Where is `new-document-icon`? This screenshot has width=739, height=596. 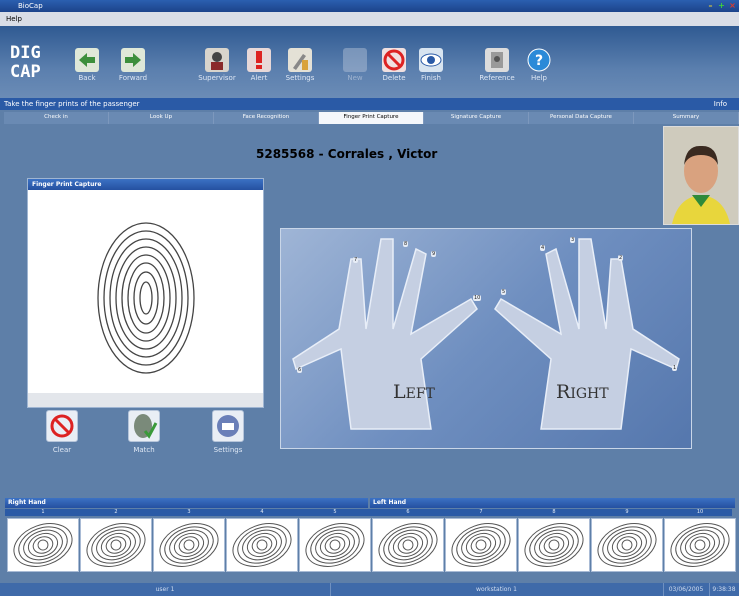 new-document-icon is located at coordinates (355, 60).